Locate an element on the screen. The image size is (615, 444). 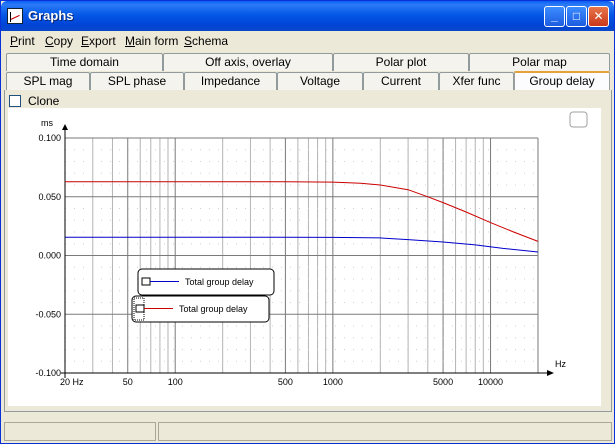
x-tick-label: 500 is located at coordinates (285, 382).